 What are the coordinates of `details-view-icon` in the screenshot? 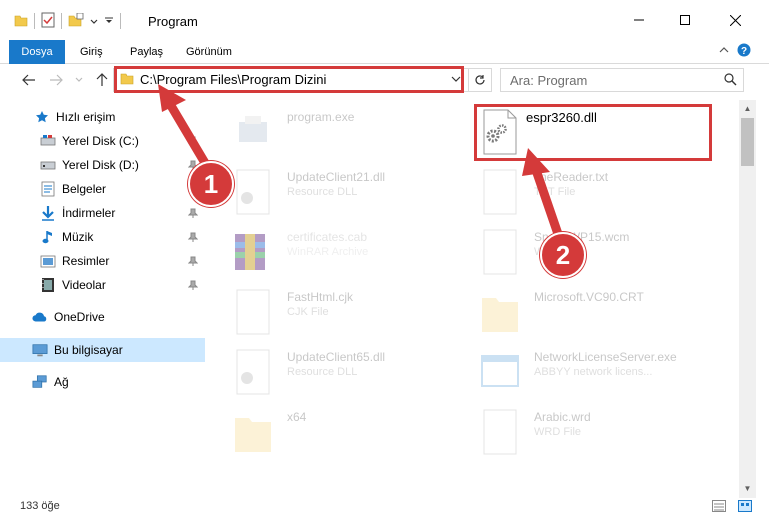 It's located at (719, 506).